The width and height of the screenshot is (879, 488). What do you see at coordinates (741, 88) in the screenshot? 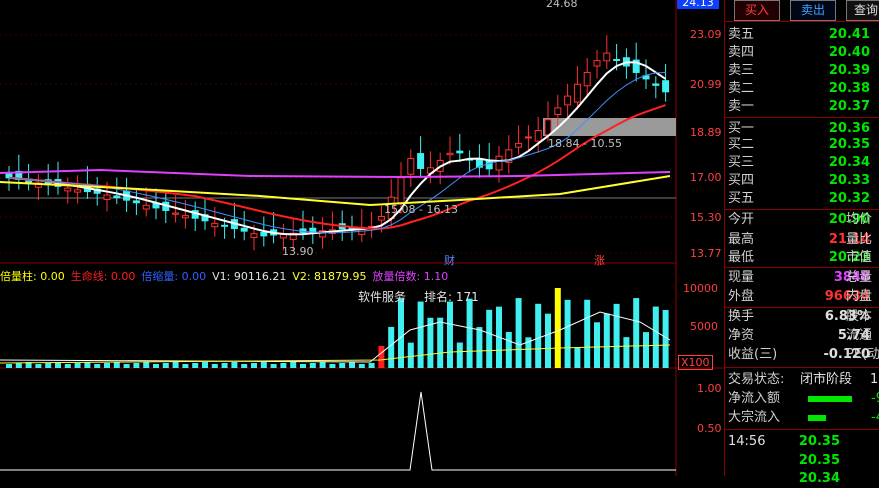
I see `ask-label: 卖二` at bounding box center [741, 88].